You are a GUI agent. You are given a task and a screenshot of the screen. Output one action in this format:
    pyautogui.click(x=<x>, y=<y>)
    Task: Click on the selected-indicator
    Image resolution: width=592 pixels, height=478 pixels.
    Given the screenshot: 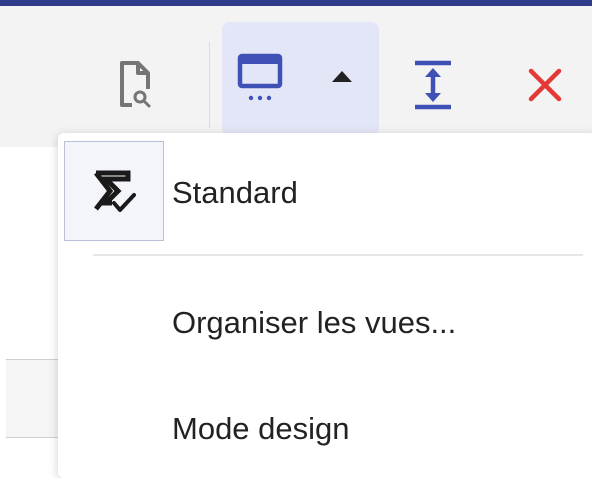 What is the action you would take?
    pyautogui.click(x=114, y=191)
    